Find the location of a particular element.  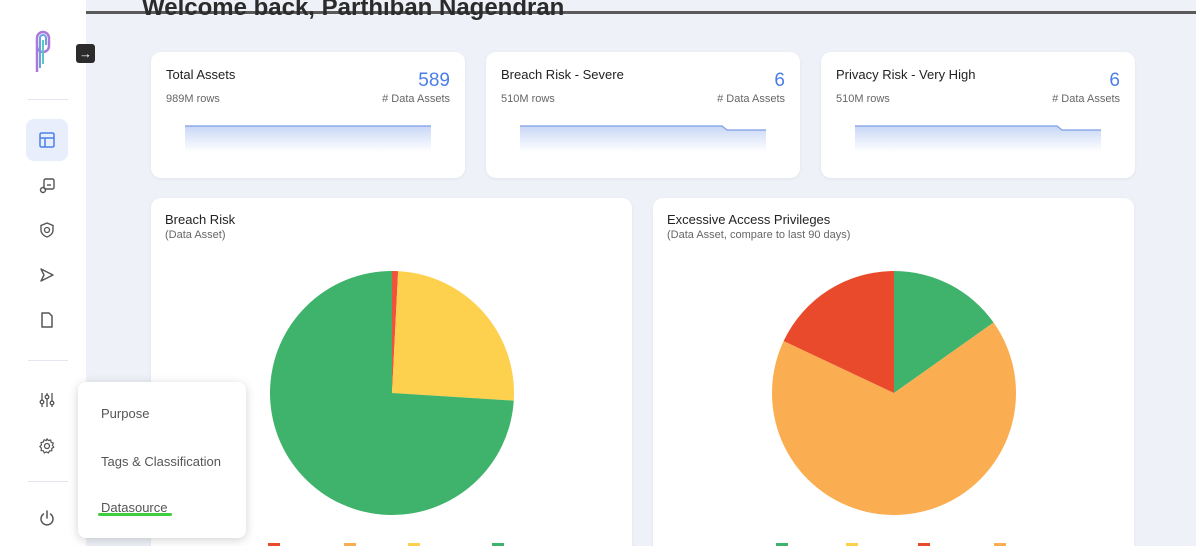

table-icon is located at coordinates (47, 140).